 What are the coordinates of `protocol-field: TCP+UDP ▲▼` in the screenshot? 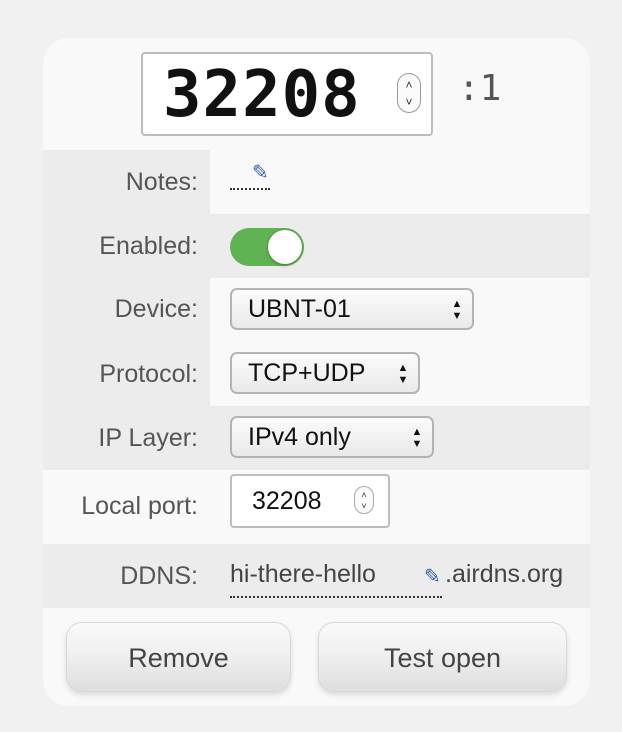 It's located at (400, 374).